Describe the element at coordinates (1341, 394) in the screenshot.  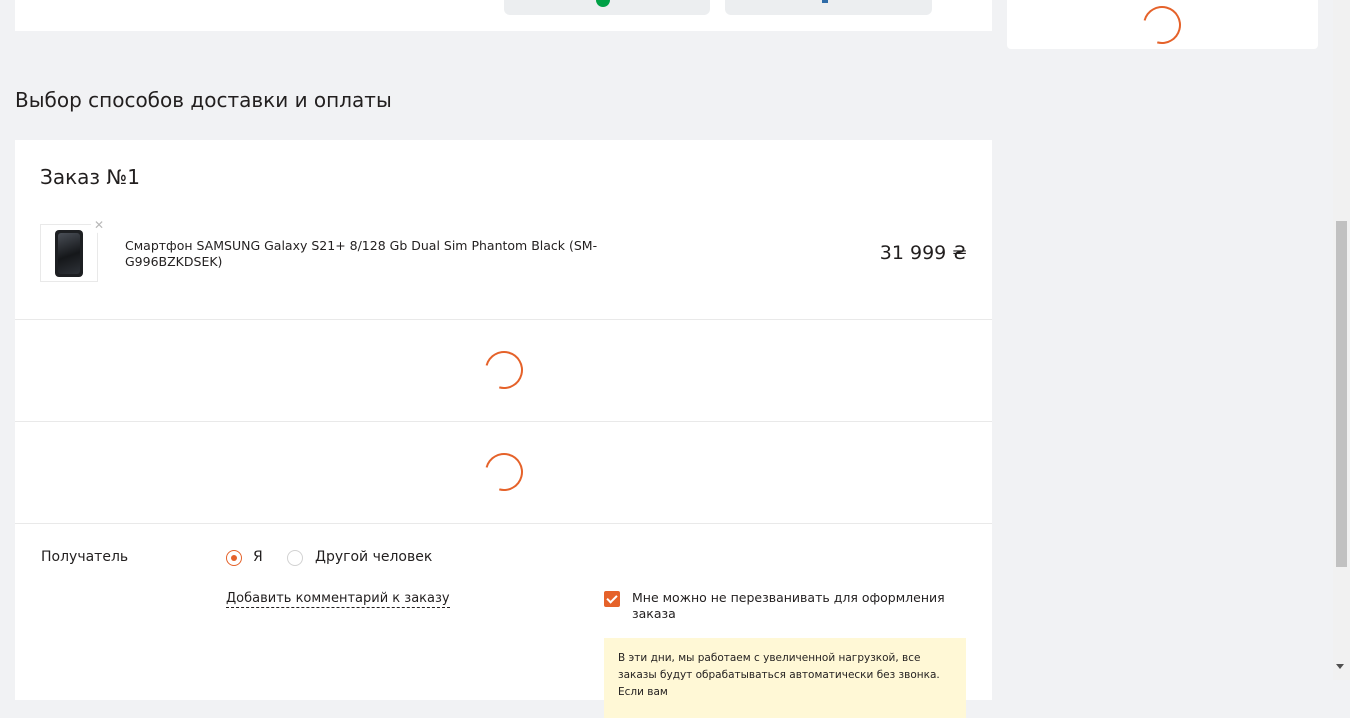
I see `scrollbar-thumb` at that location.